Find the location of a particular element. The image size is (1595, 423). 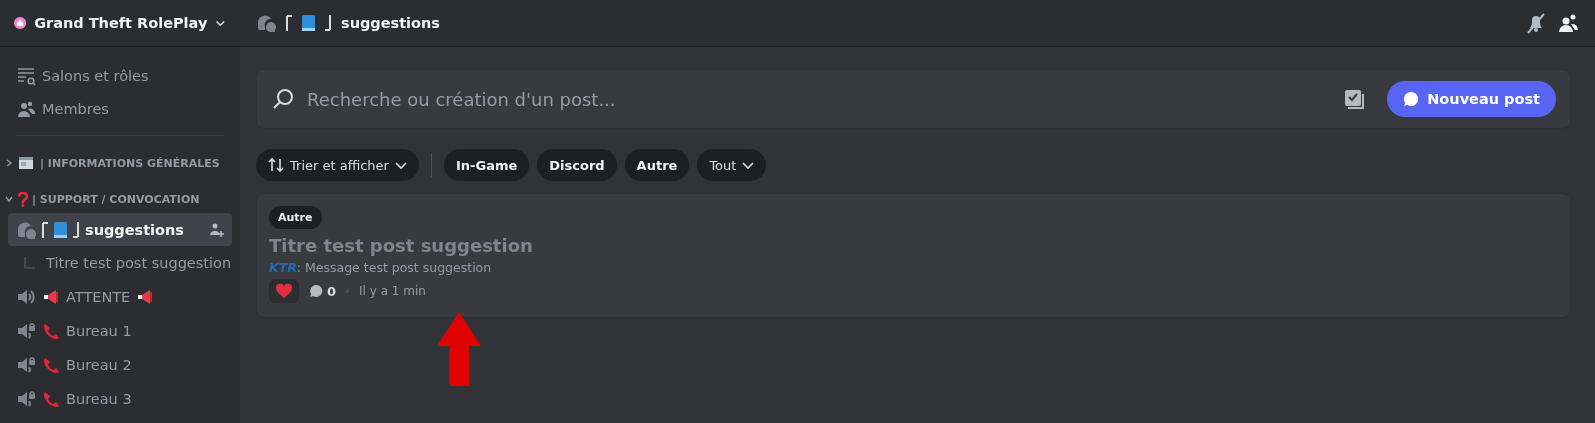

server-icon is located at coordinates (20, 23).